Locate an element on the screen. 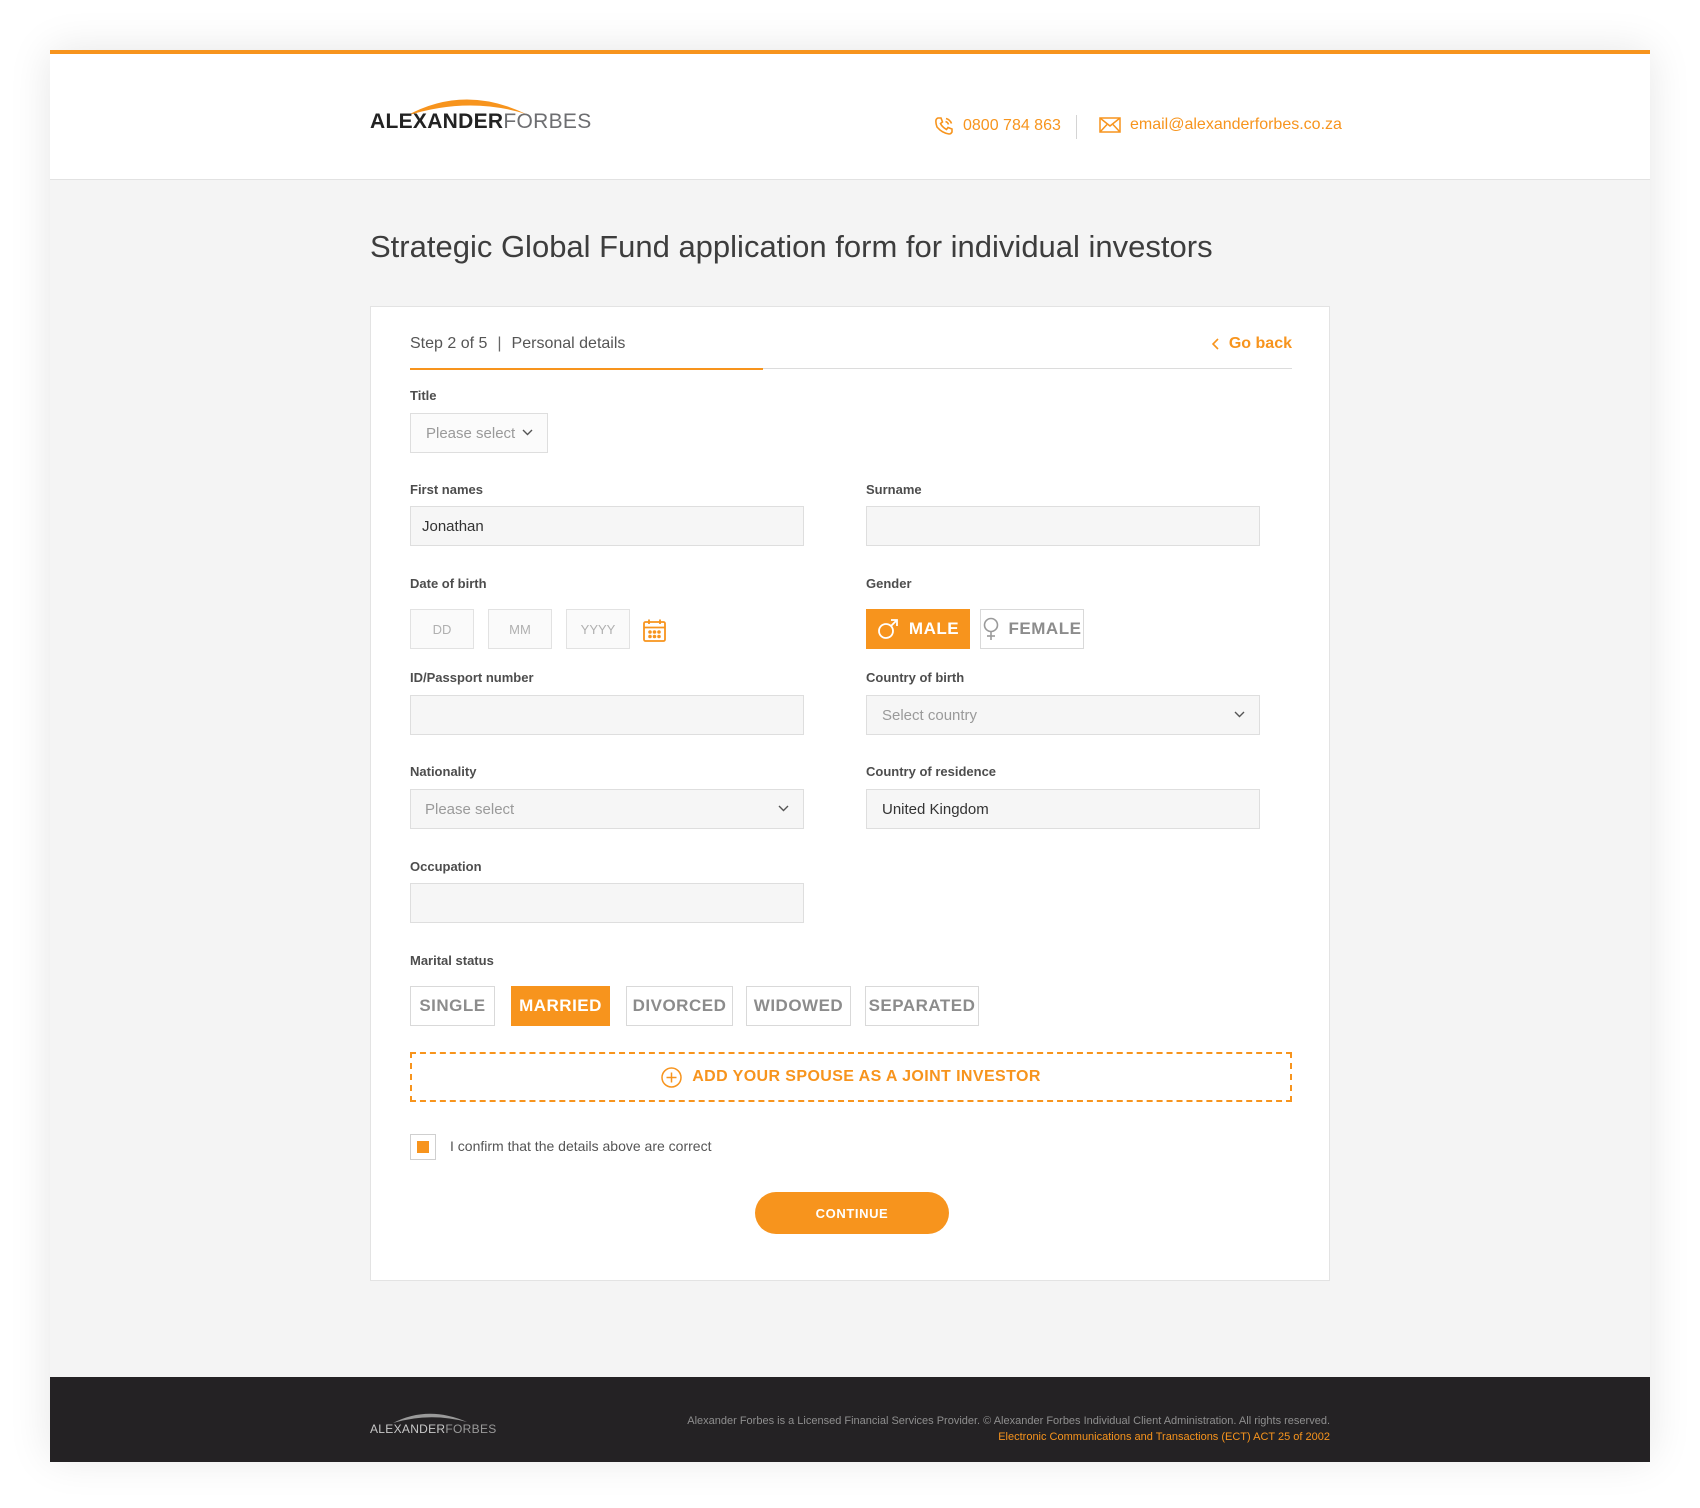 This screenshot has width=1700, height=1508. male-icon is located at coordinates (888, 629).